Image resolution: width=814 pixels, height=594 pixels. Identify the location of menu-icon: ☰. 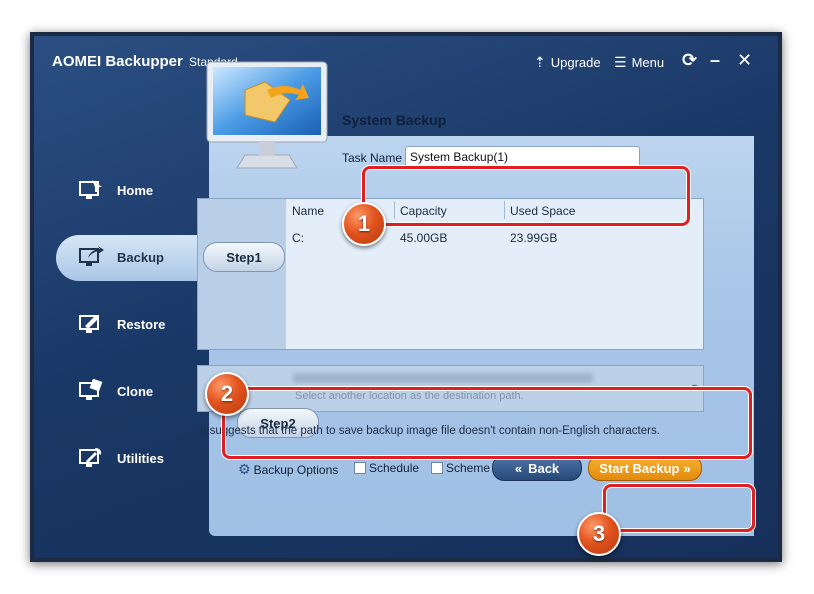
(620, 62).